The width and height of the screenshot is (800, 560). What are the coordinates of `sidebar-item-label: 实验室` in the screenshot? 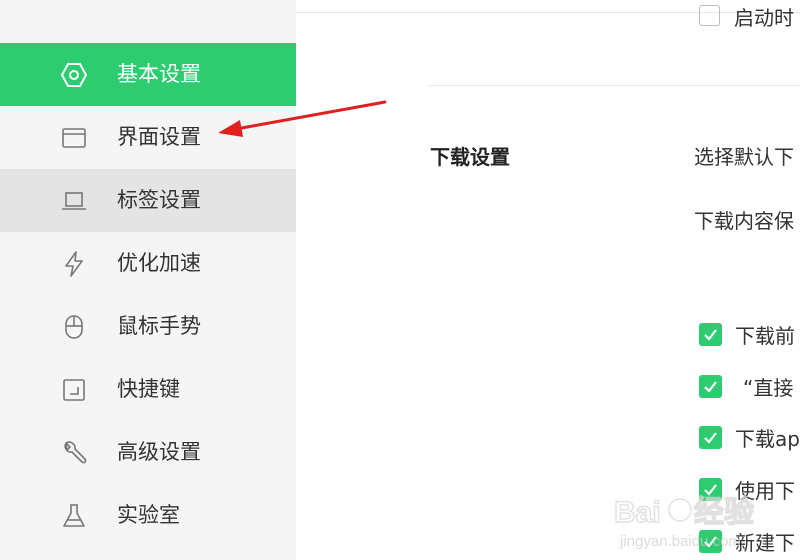 It's located at (148, 515).